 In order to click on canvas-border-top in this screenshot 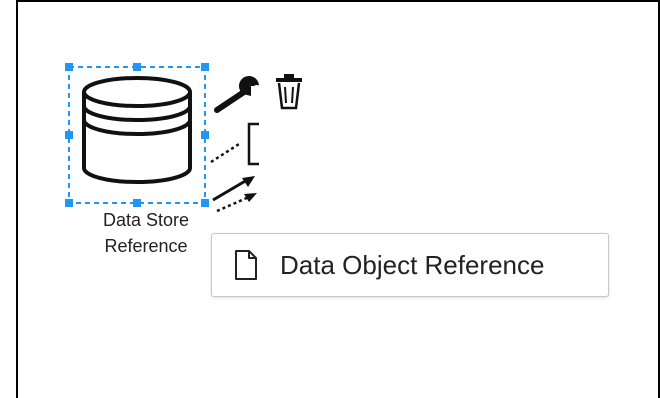, I will do `click(338, 1)`.